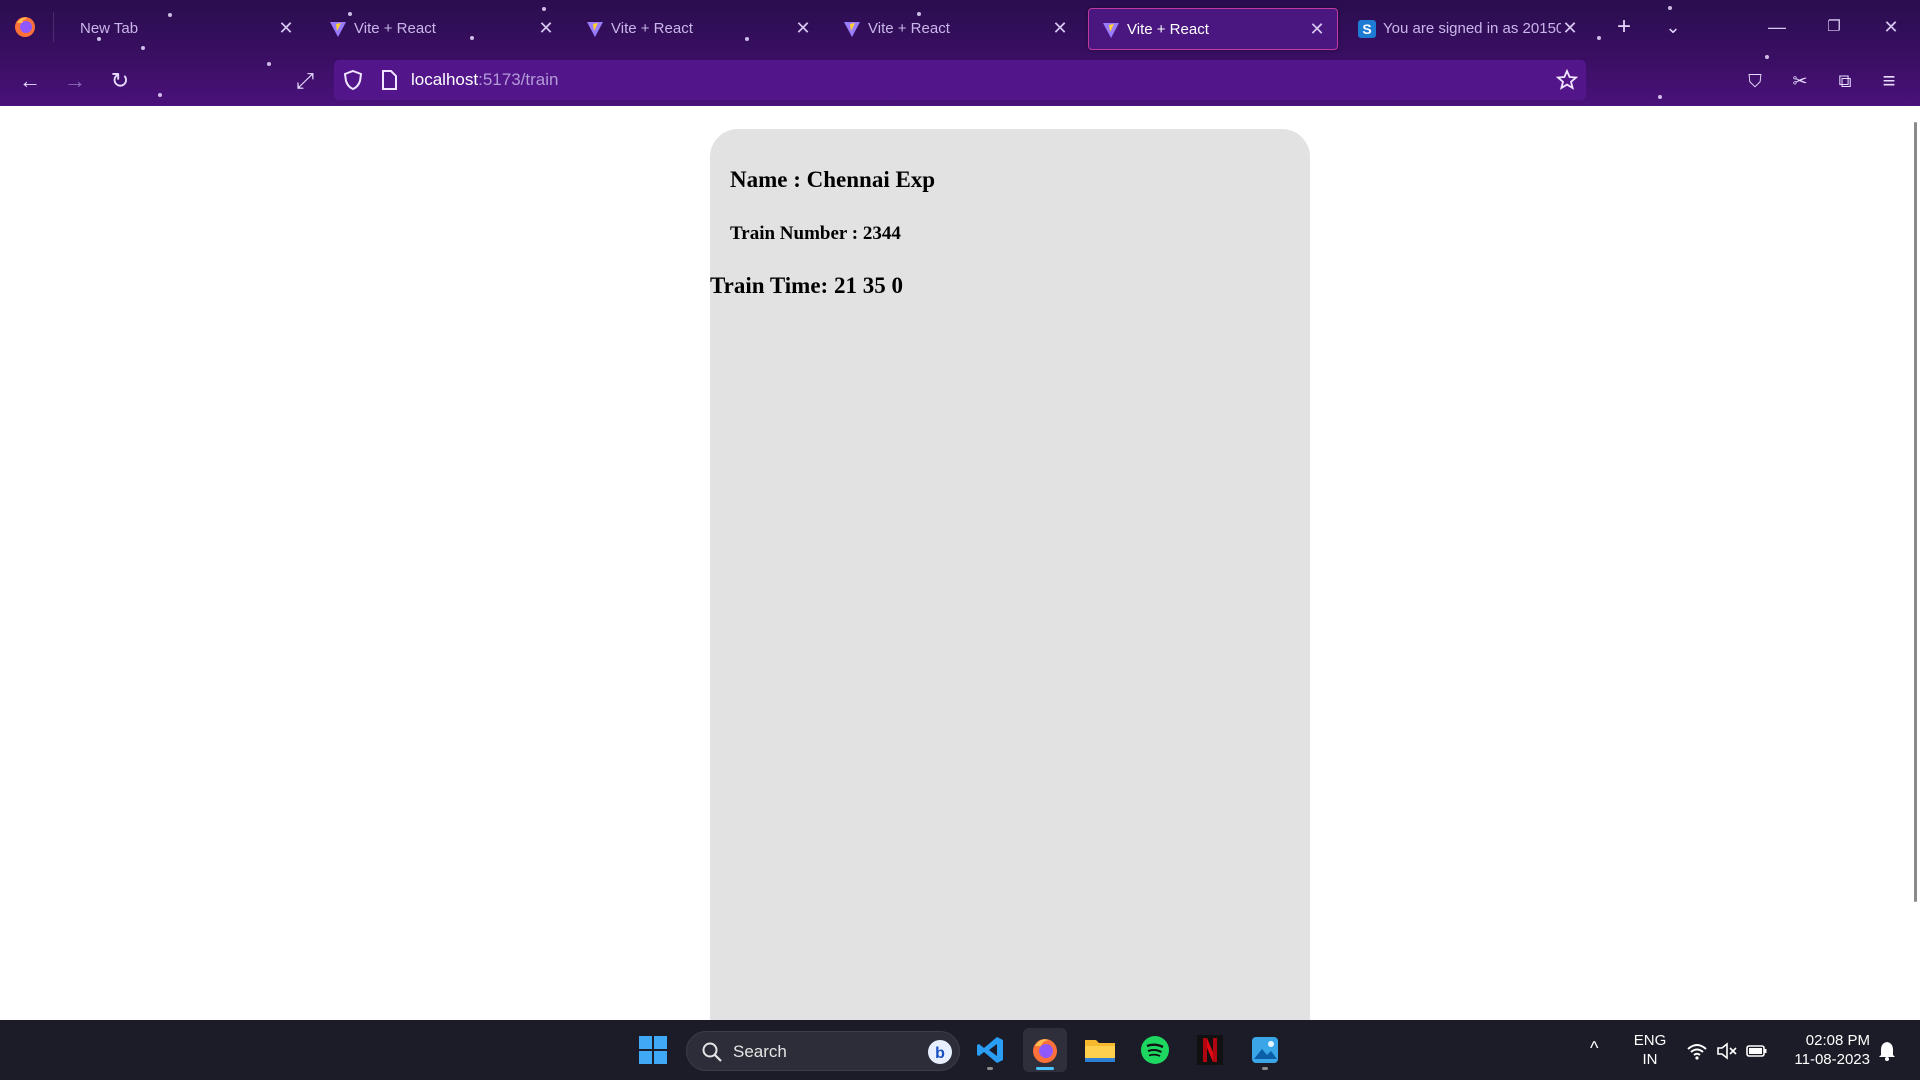  What do you see at coordinates (25, 26) in the screenshot?
I see `firefox-menu-icon` at bounding box center [25, 26].